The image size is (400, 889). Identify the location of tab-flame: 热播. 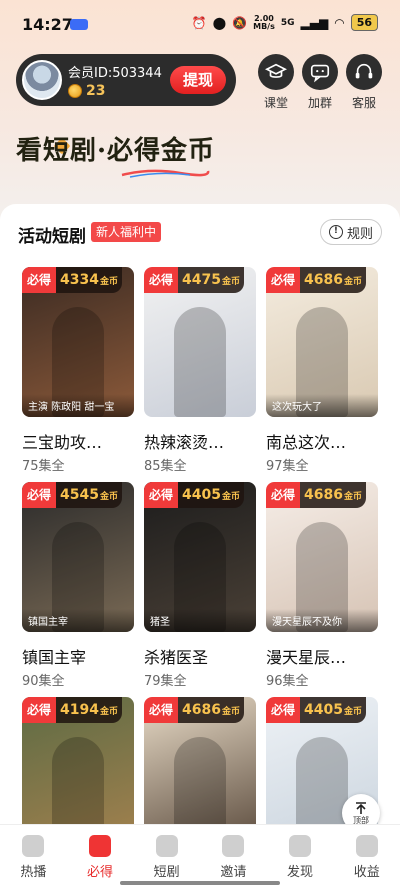
(33, 857).